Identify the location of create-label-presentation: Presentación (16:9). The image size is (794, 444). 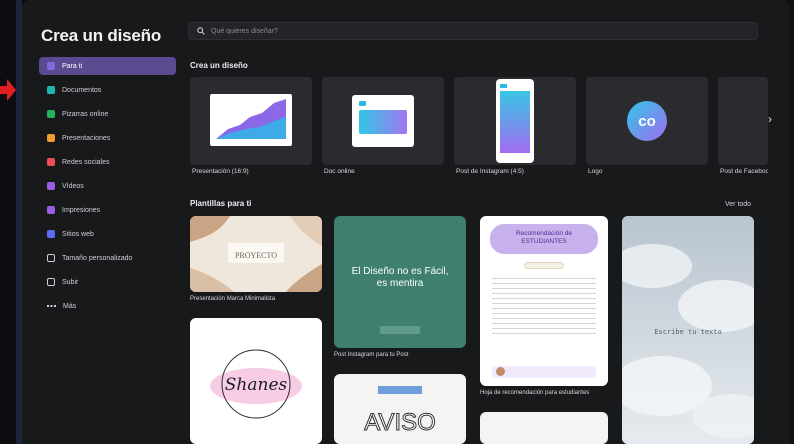
(220, 171).